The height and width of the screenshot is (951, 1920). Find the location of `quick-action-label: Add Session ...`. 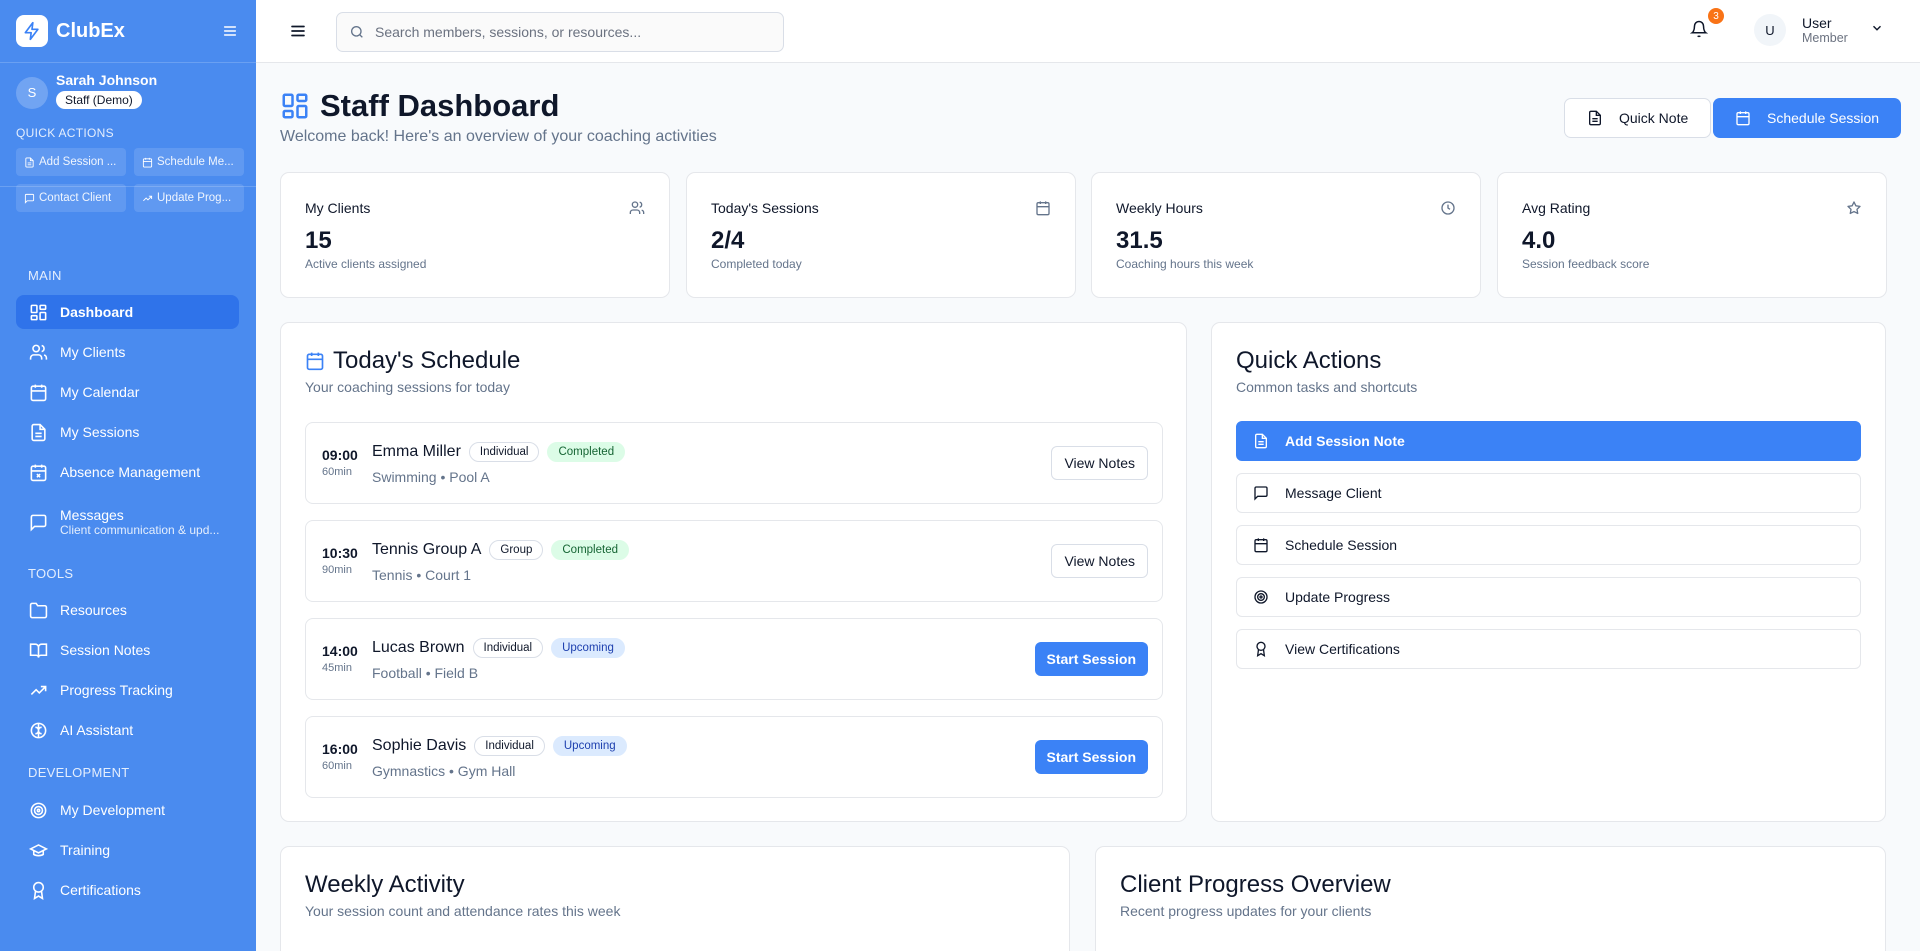

quick-action-label: Add Session ... is located at coordinates (78, 162).